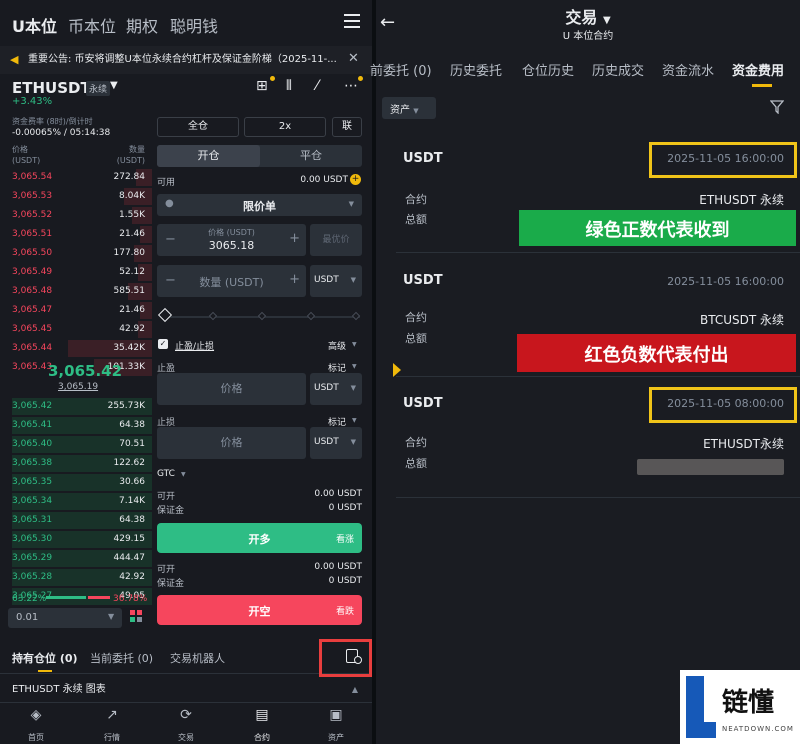  What do you see at coordinates (76, 196) in the screenshot?
I see `ask-row: 3,065.53 8.04K` at bounding box center [76, 196].